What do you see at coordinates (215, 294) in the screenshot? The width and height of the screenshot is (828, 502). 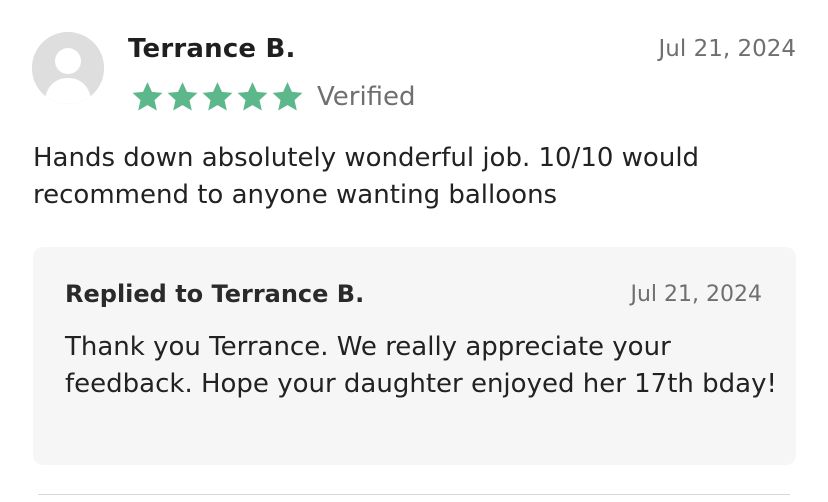 I see `reply-title: Replied to Terrance B.` at bounding box center [215, 294].